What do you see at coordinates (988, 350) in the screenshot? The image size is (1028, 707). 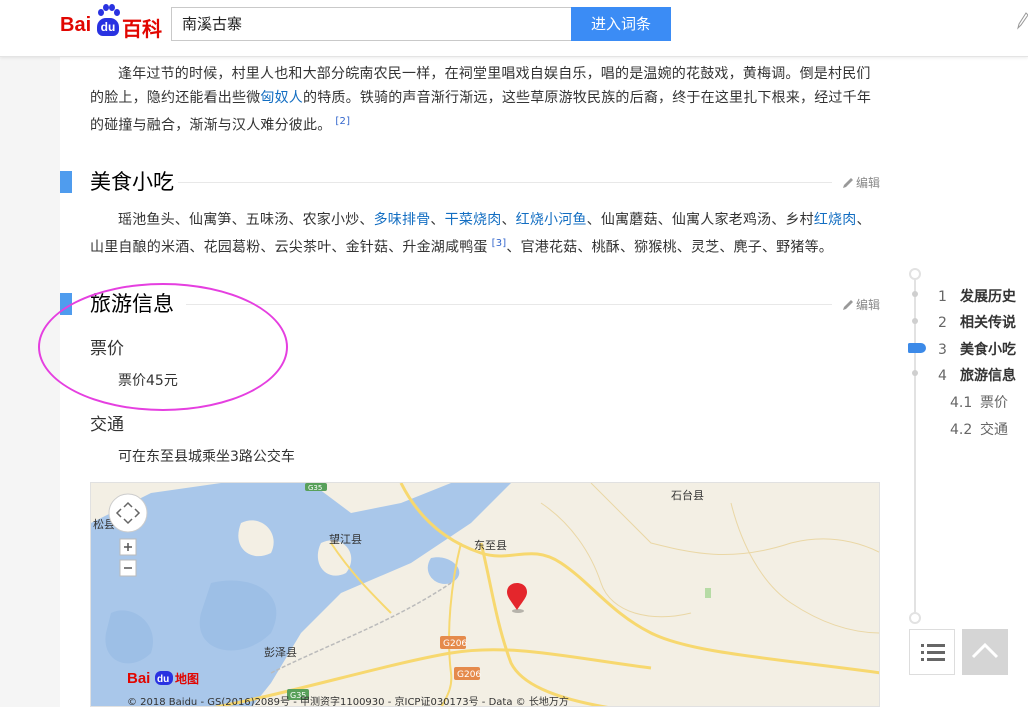 I see `toc-text: 美食小吃` at bounding box center [988, 350].